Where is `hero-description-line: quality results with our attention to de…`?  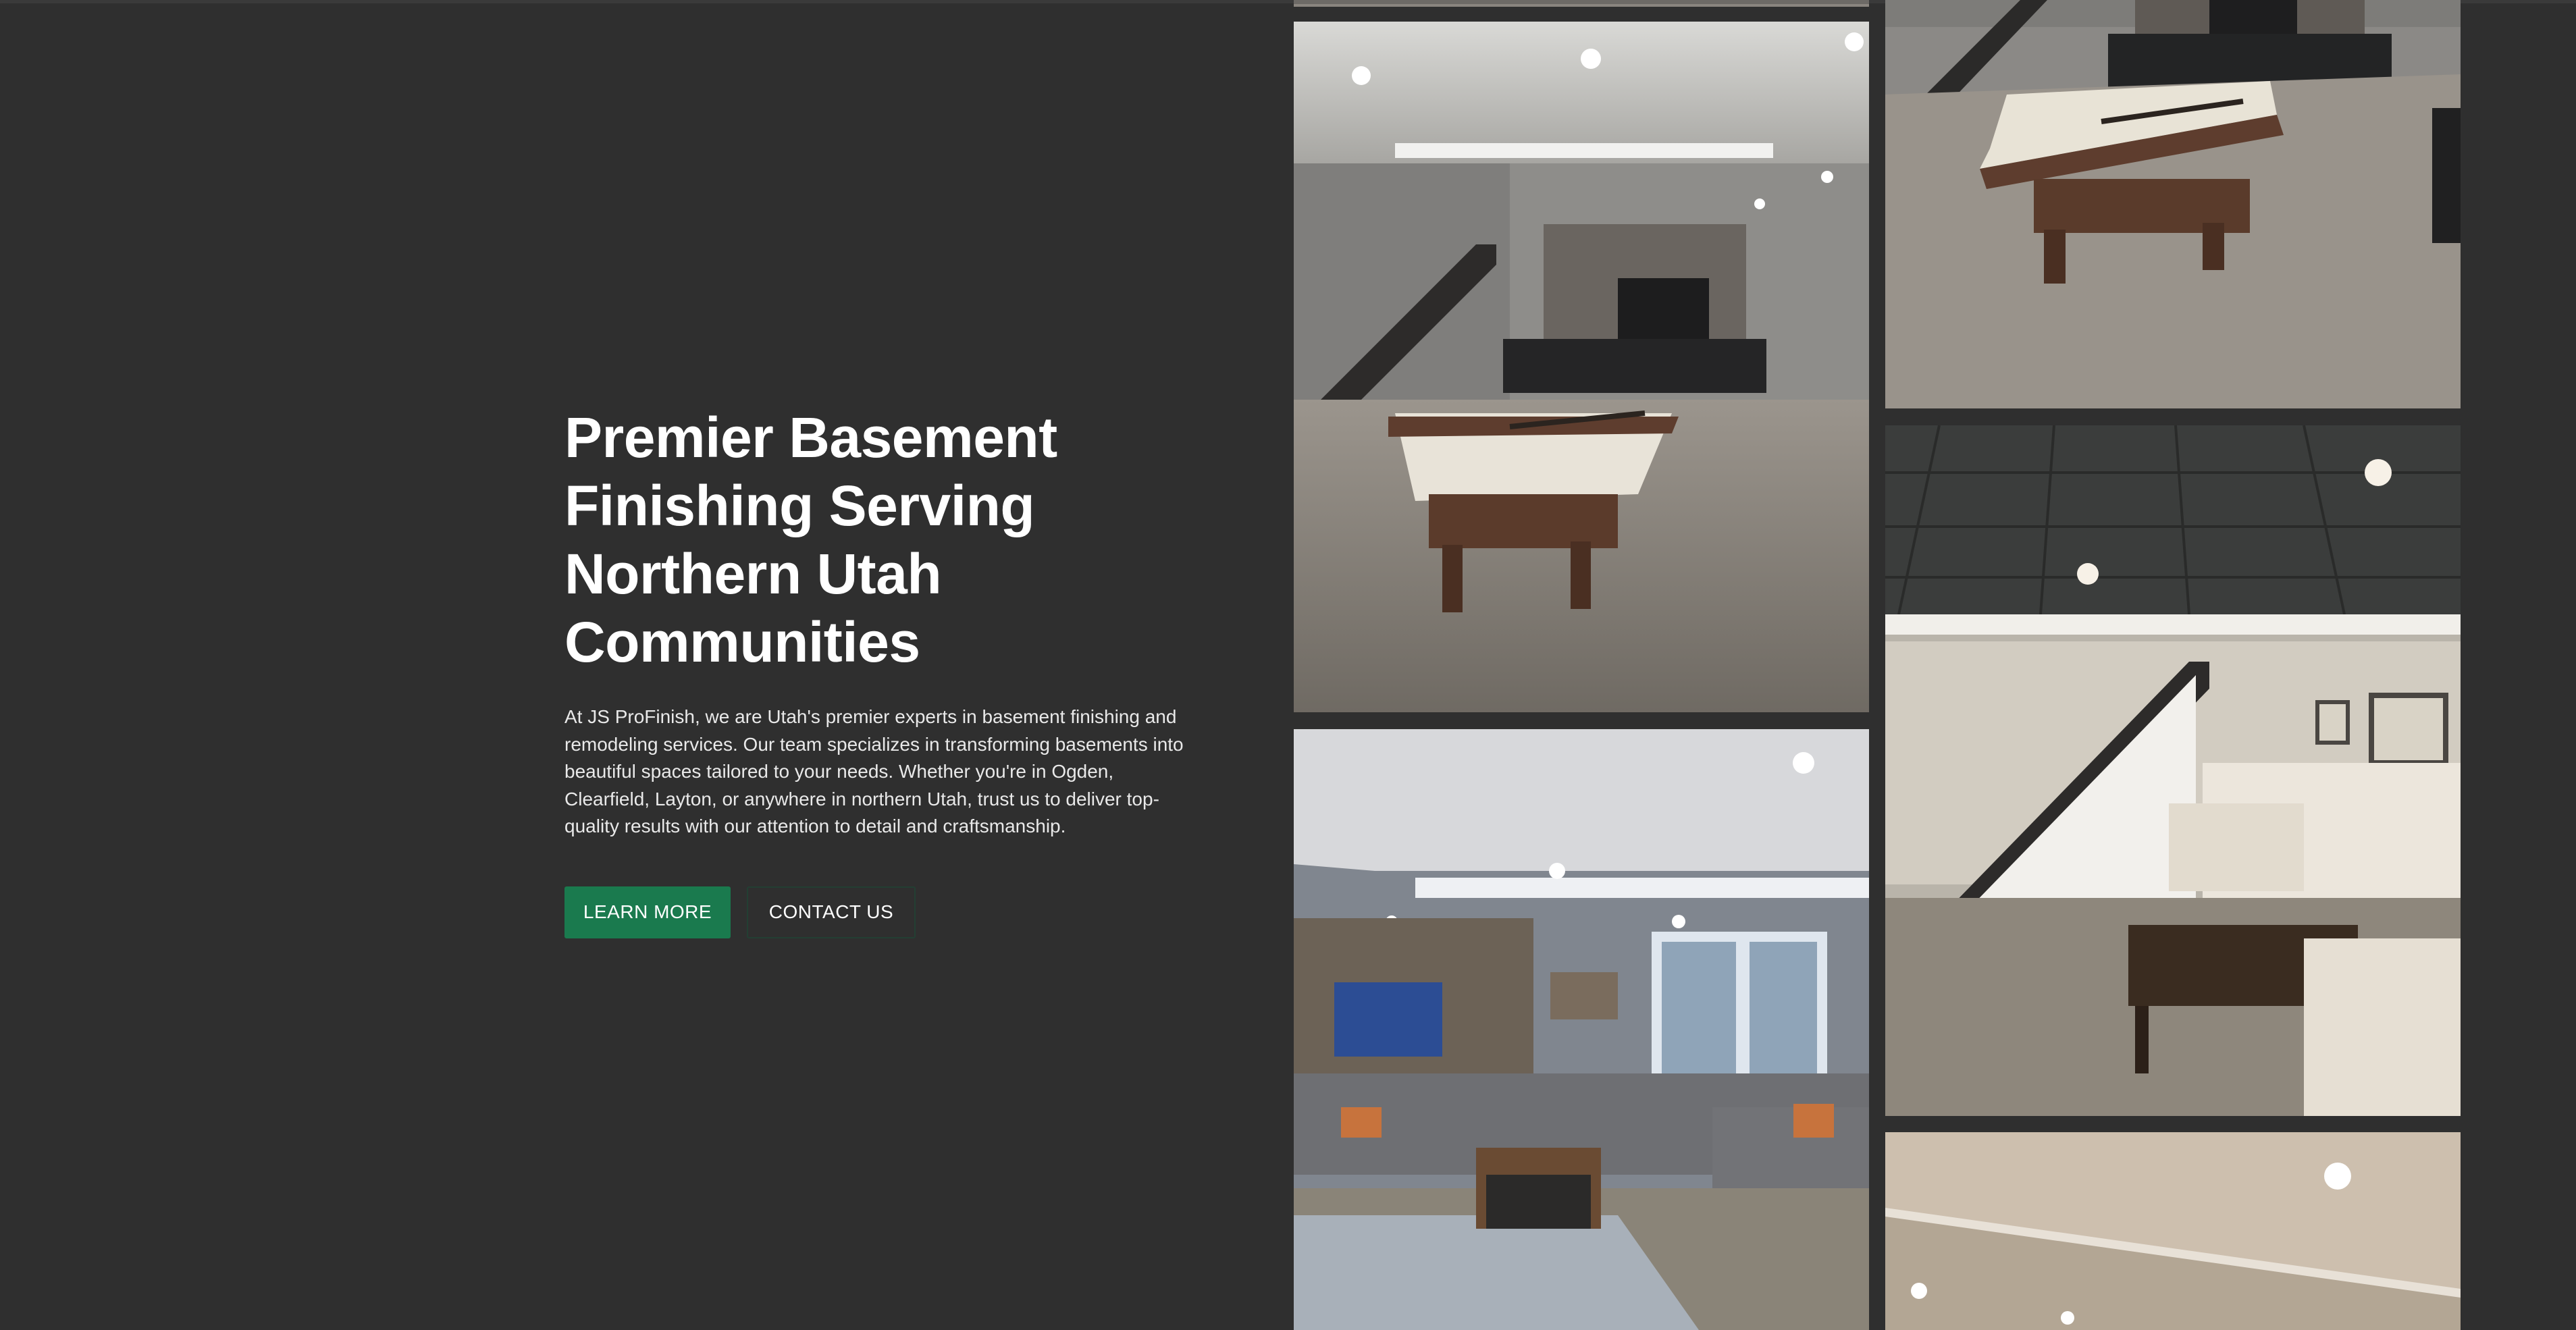
hero-description-line: quality results with our attention to de… is located at coordinates (815, 826).